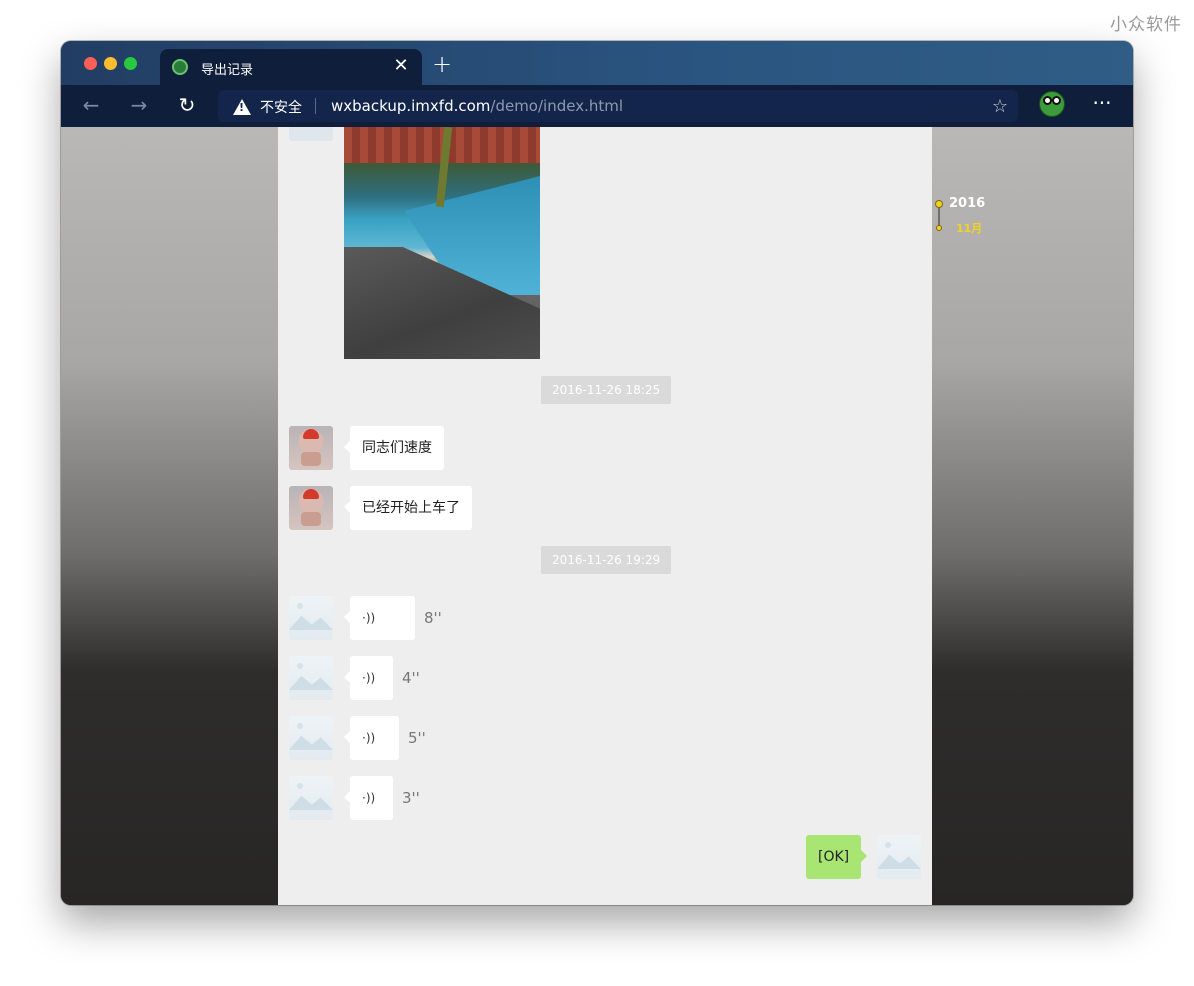  I want to click on address-bar: 不安全 wxbackup.imxfd.com/demo/index.html ☆, so click(618, 106).